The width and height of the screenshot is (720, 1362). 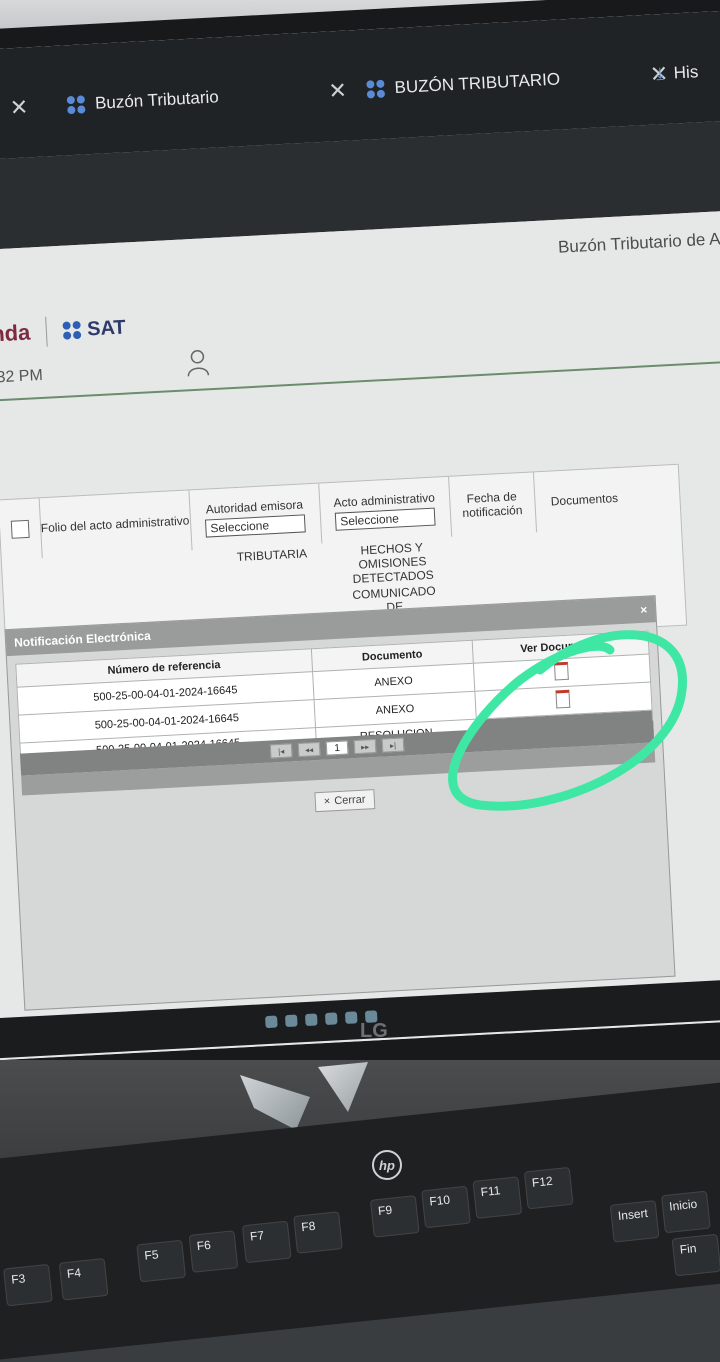 What do you see at coordinates (549, 1188) in the screenshot?
I see `key-f12: F12` at bounding box center [549, 1188].